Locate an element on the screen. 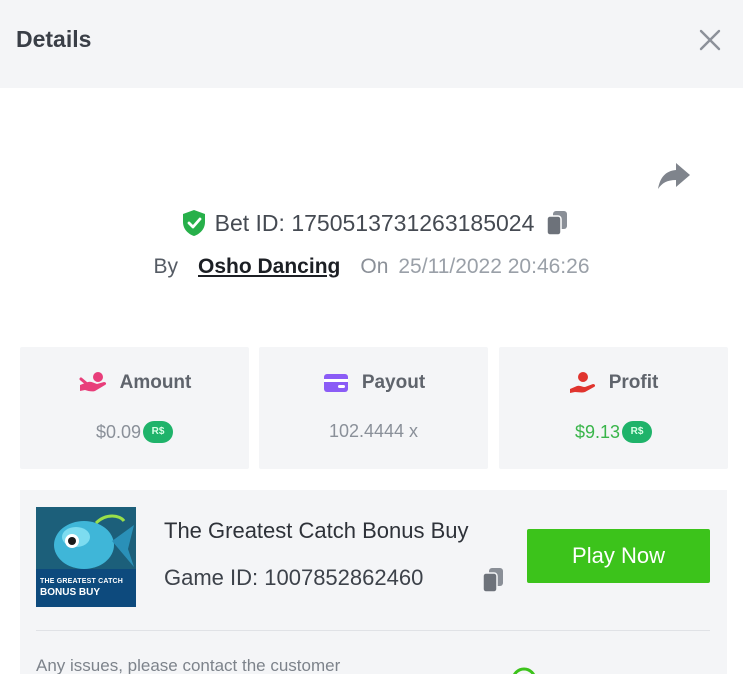 This screenshot has height=674, width=743. profit-hand-icon is located at coordinates (582, 382).